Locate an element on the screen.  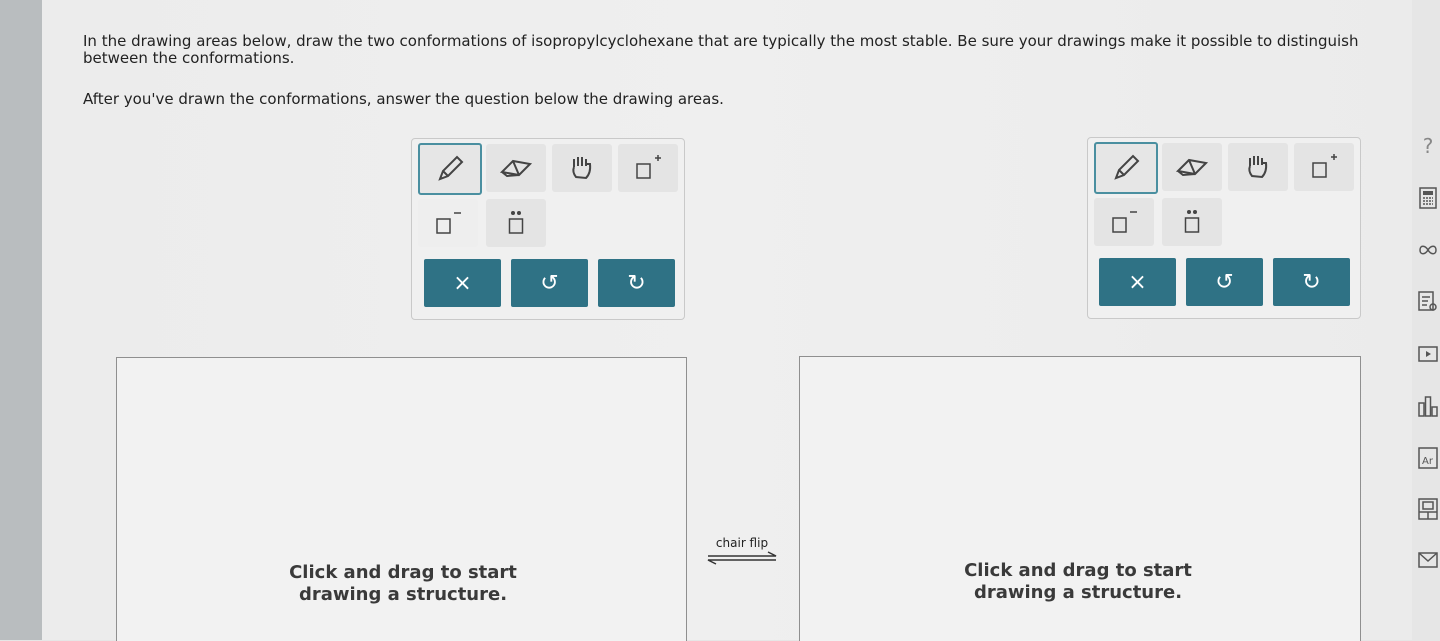
right-sidebar: ? Ar is located at coordinates (1426, 320).